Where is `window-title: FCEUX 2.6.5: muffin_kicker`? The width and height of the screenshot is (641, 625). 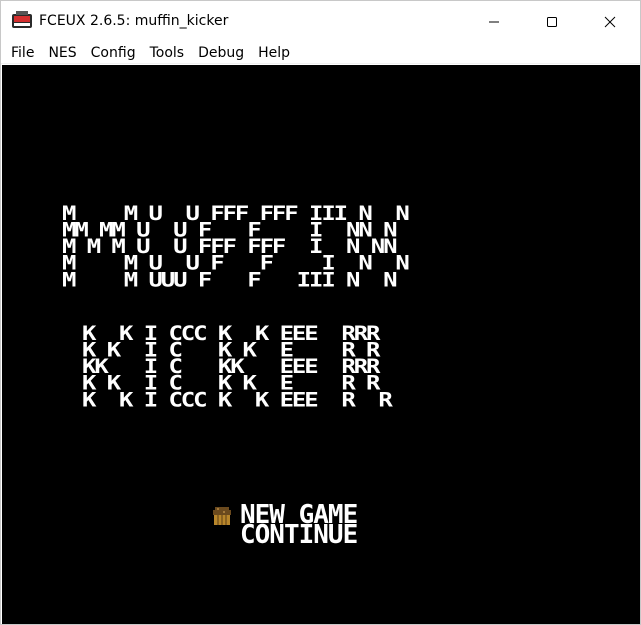
window-title: FCEUX 2.6.5: muffin_kicker is located at coordinates (134, 21).